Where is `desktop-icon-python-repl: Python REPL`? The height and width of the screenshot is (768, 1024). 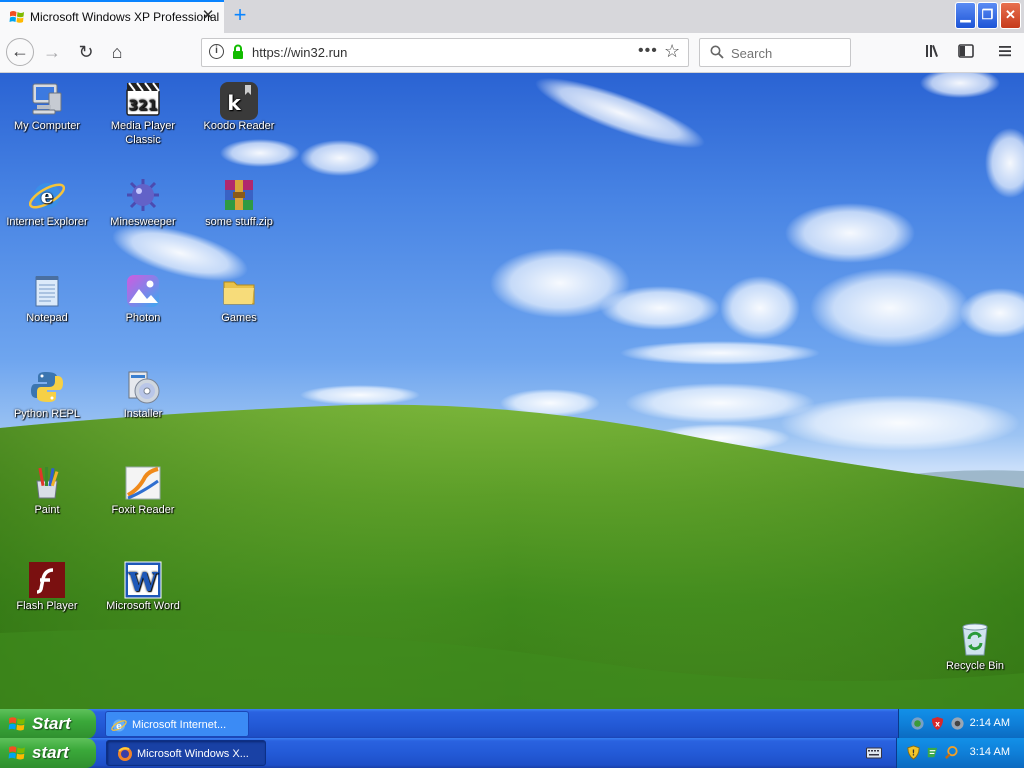 desktop-icon-python-repl: Python REPL is located at coordinates (47, 395).